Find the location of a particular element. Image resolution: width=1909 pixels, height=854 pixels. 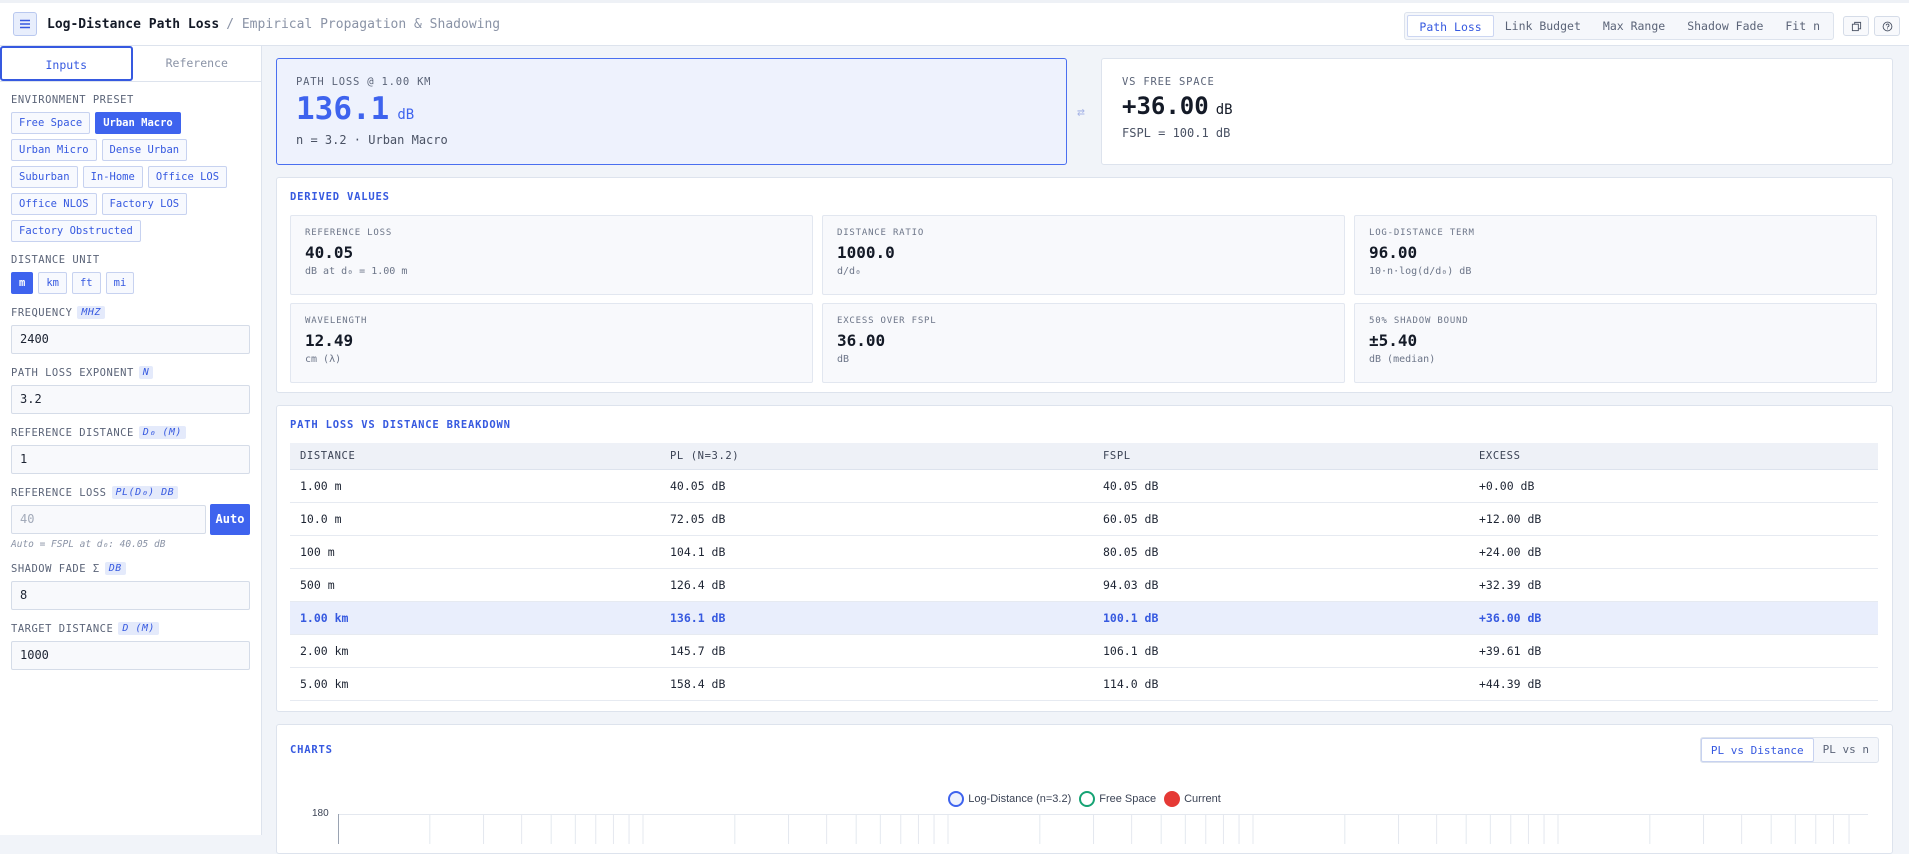

table-row: 1.00 km 136.1 dB 100.1 dB +36.00 dB is located at coordinates (1084, 618).